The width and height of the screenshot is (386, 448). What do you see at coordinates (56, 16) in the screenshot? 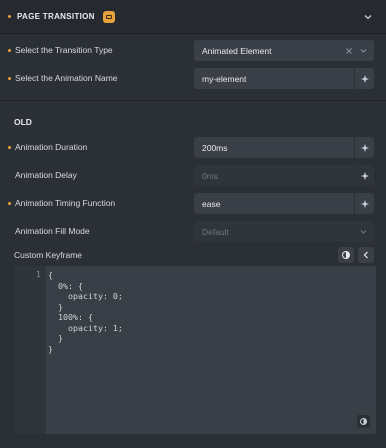
I see `panel-title: PAGE TRANSITION` at bounding box center [56, 16].